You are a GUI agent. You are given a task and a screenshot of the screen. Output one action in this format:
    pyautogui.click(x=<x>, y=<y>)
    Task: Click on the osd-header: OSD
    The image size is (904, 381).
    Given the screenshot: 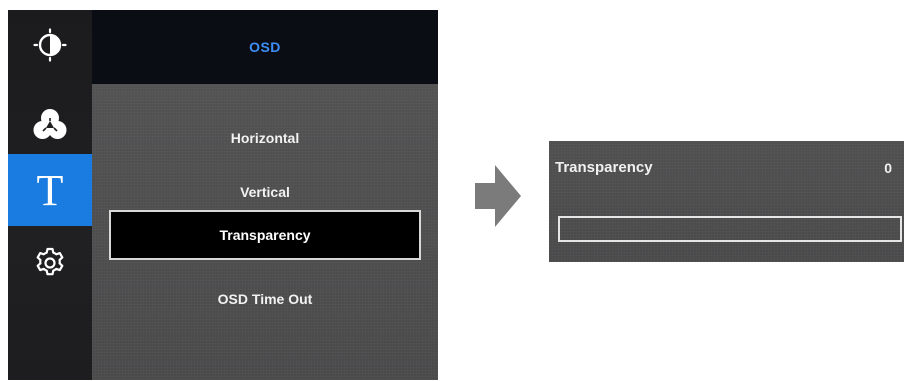 What is the action you would take?
    pyautogui.click(x=265, y=47)
    